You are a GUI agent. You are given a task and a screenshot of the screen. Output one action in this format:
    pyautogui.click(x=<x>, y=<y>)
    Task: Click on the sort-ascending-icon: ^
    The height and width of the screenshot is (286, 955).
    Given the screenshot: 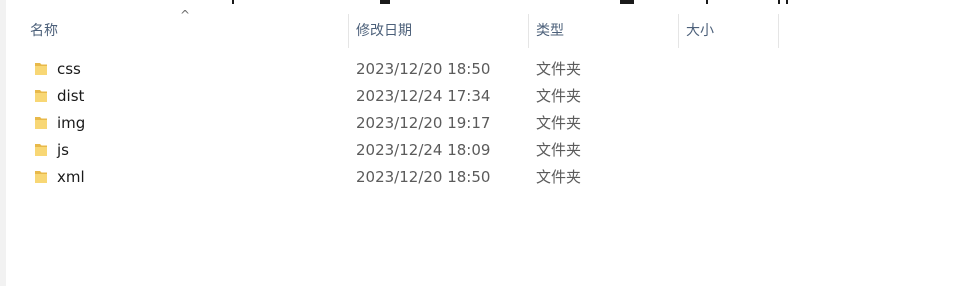 What is the action you would take?
    pyautogui.click(x=185, y=15)
    